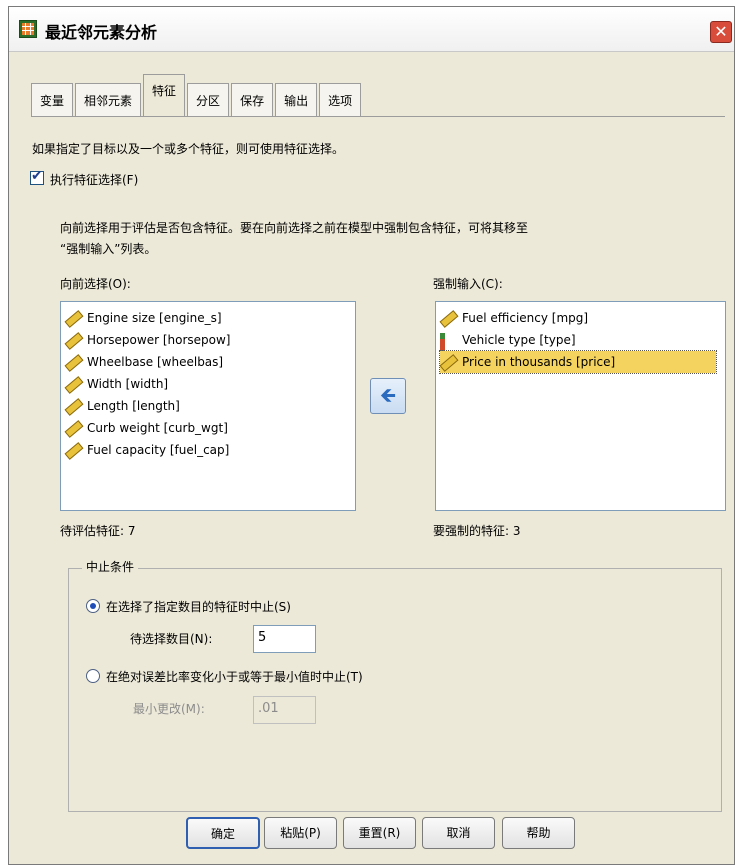 The width and height of the screenshot is (737, 867). What do you see at coordinates (468, 284) in the screenshot?
I see `forced-entry-label: 强制输入(C):` at bounding box center [468, 284].